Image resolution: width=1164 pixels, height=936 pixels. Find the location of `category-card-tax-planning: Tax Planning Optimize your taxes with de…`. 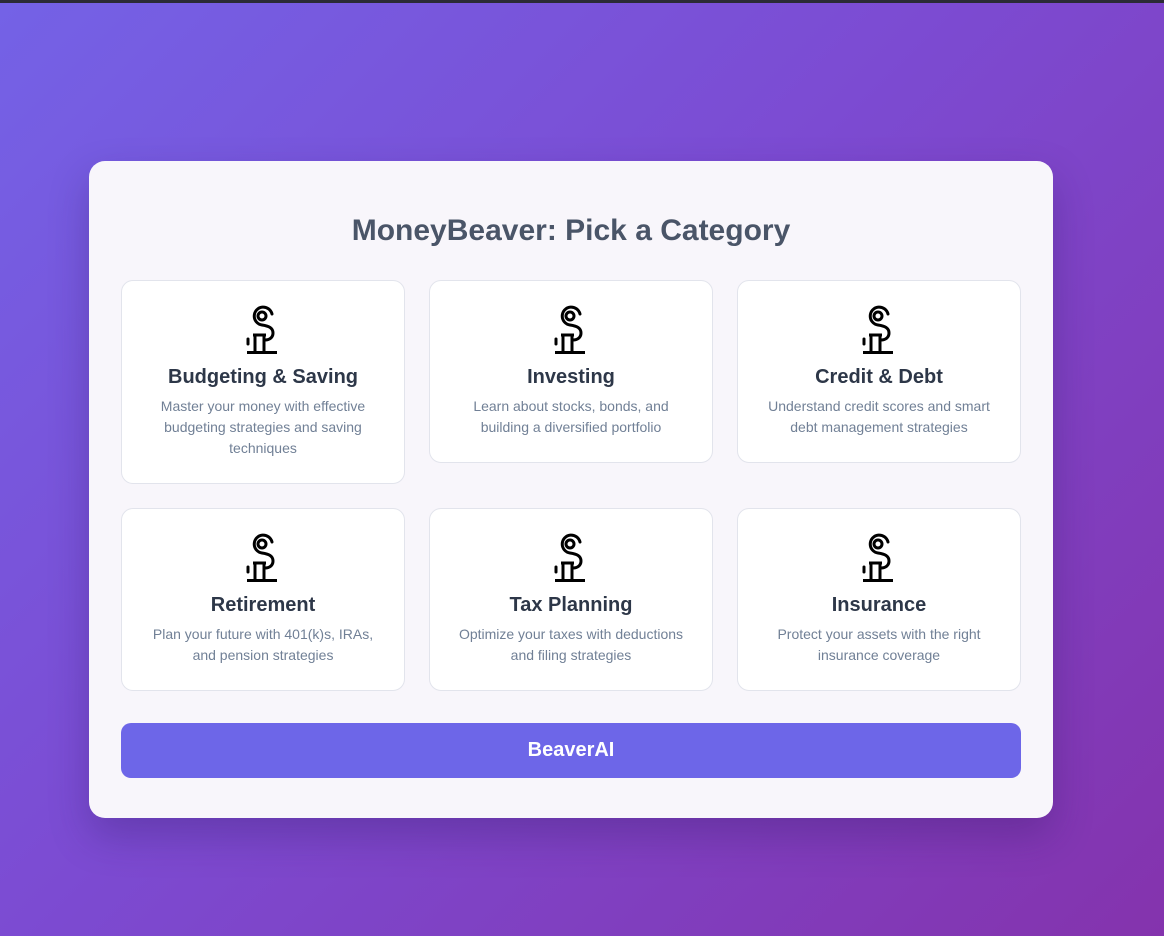

category-card-tax-planning: Tax Planning Optimize your taxes with de… is located at coordinates (571, 599).